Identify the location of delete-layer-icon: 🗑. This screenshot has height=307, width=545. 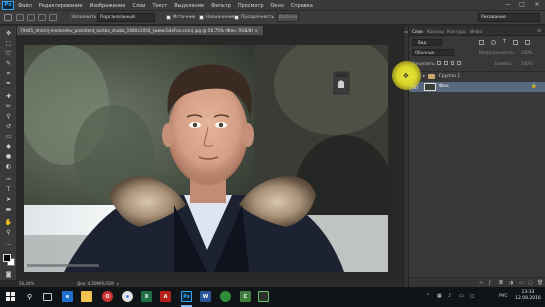
(540, 283).